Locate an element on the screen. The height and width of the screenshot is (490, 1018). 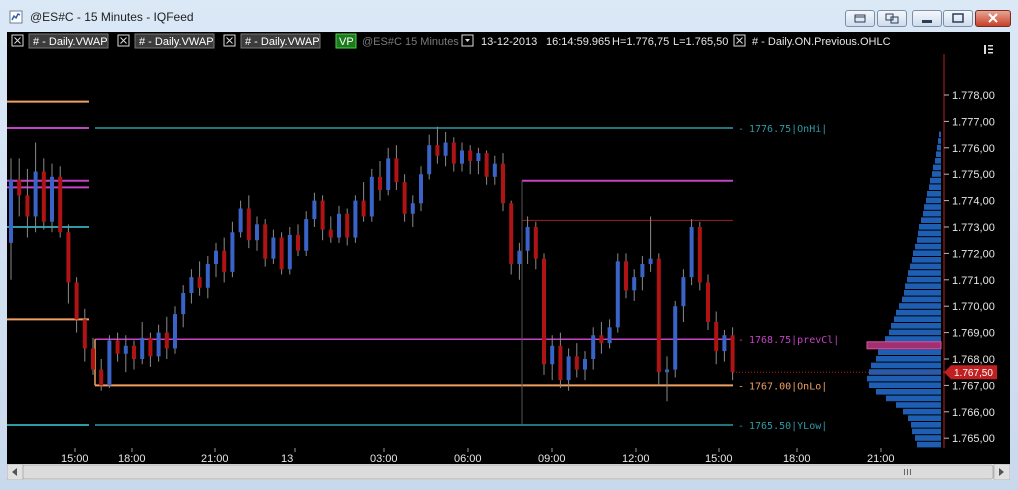
level-label-dash: - is located at coordinates (741, 386).